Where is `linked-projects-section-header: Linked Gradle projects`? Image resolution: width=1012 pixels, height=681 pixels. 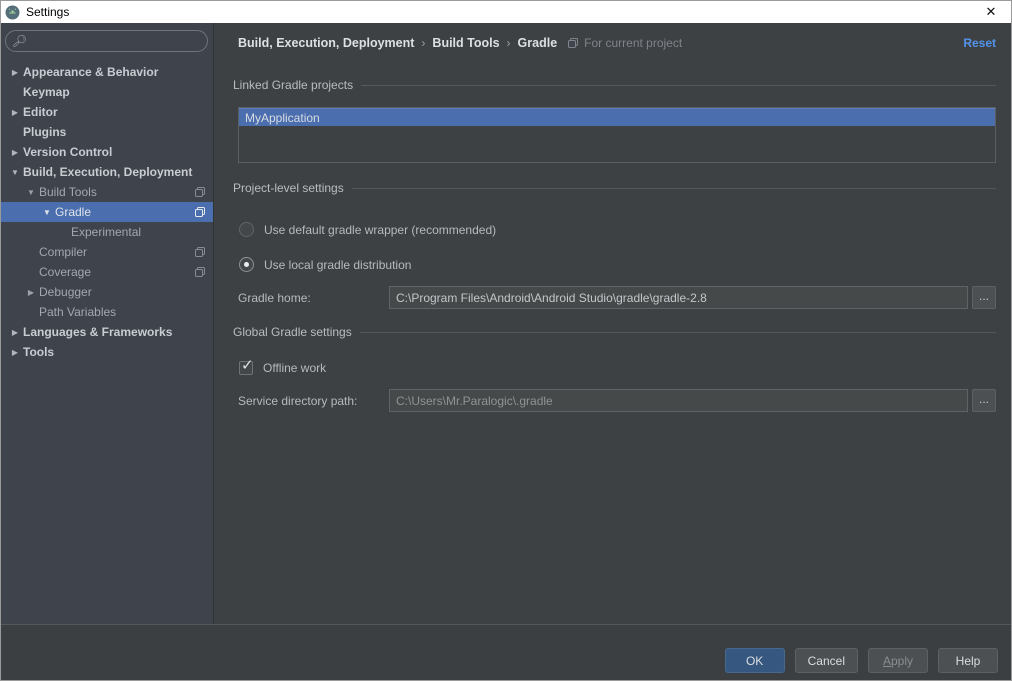
linked-projects-section-header: Linked Gradle projects is located at coordinates (614, 85).